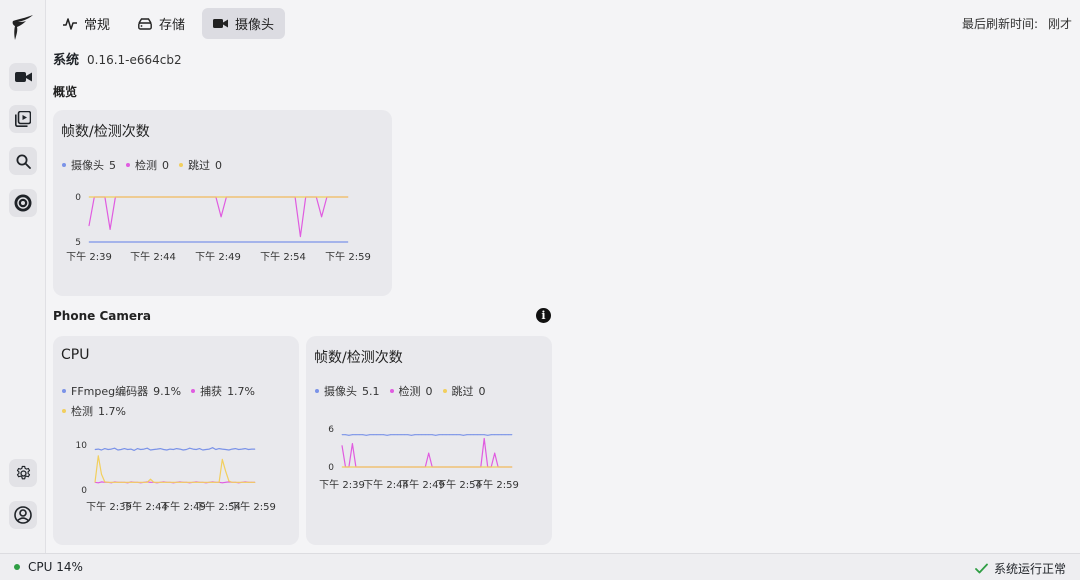  I want to click on cpu-status: CPU 14%, so click(48, 567).